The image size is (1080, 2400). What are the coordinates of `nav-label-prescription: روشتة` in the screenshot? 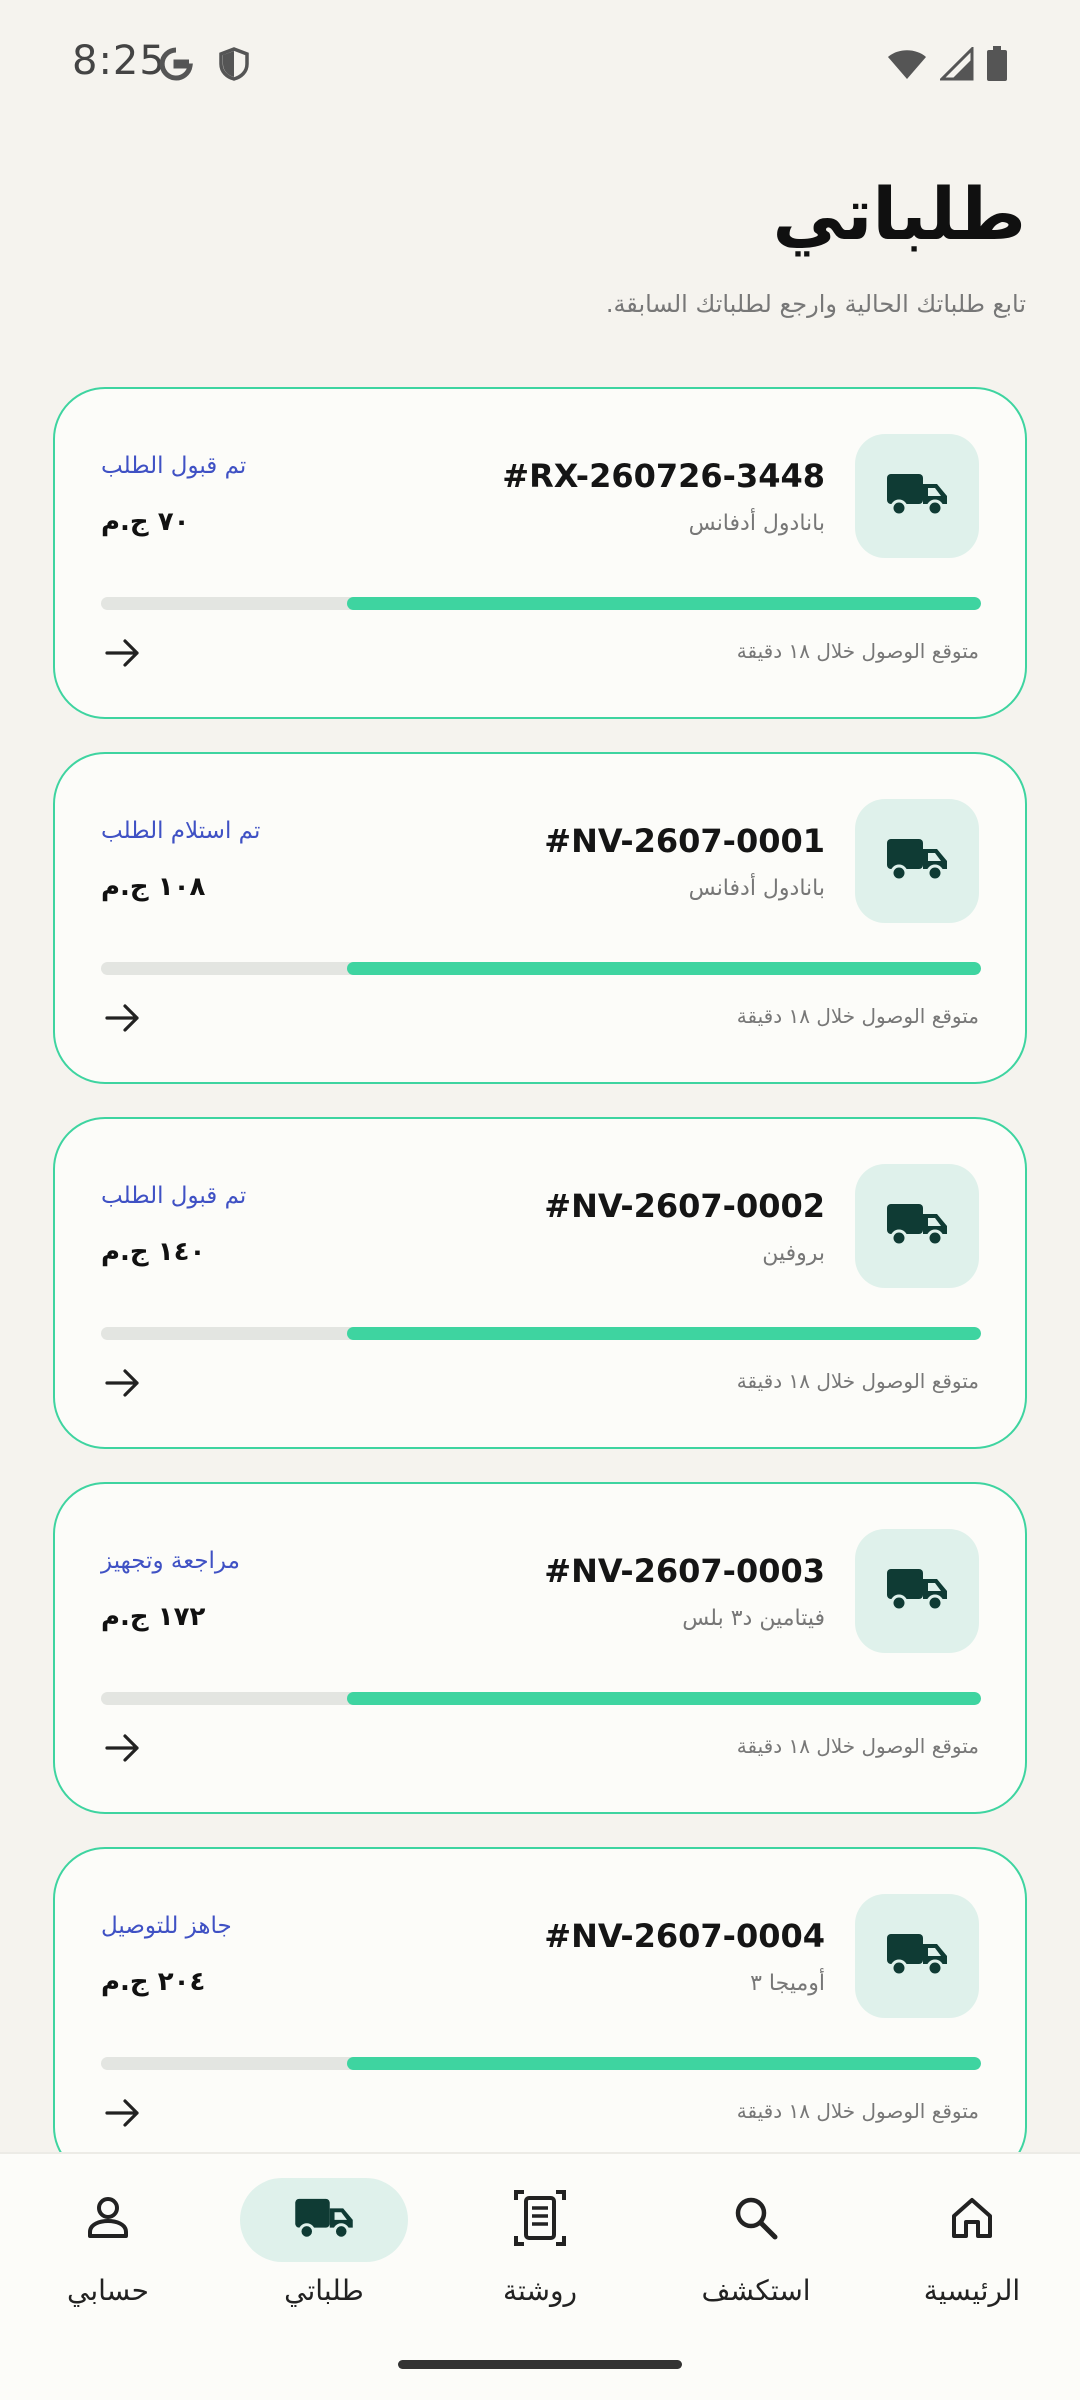 It's located at (540, 2290).